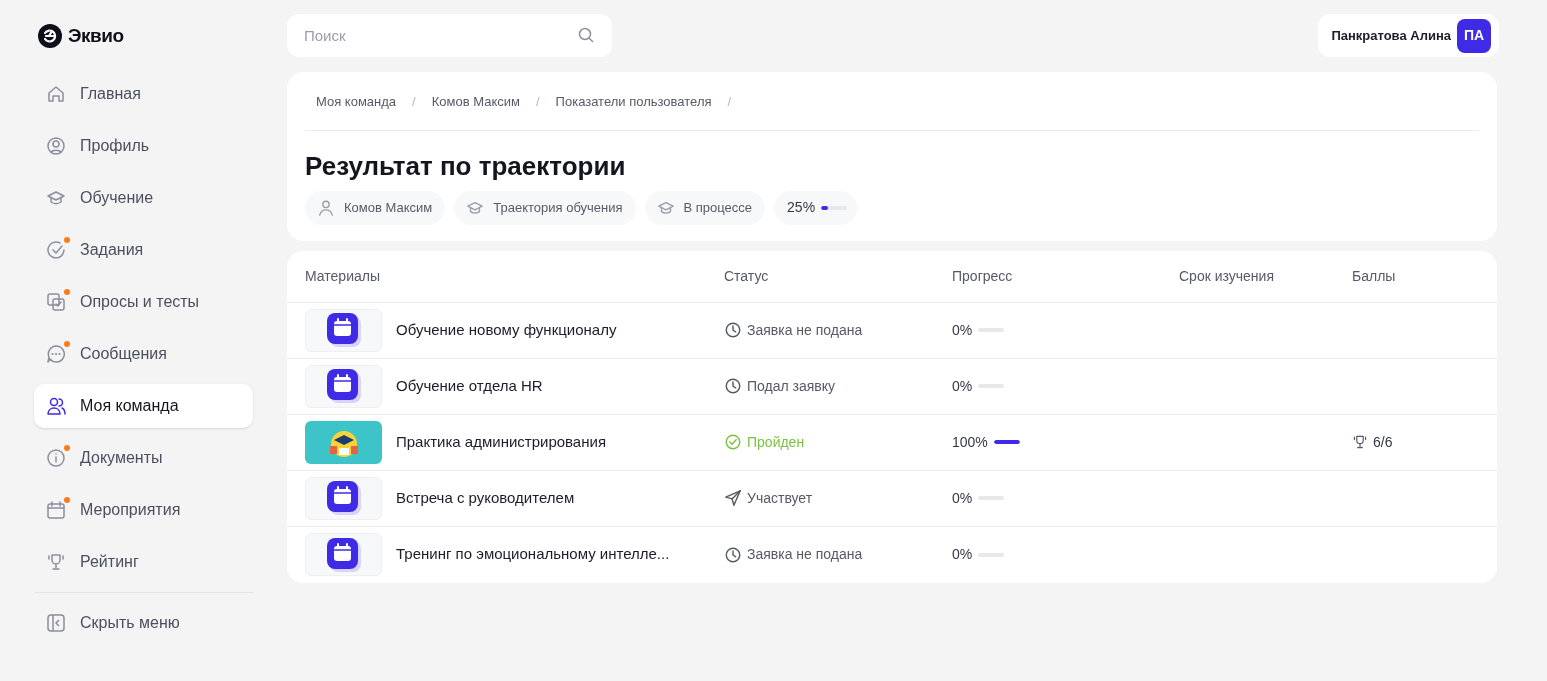  What do you see at coordinates (326, 207) in the screenshot?
I see `user-icon` at bounding box center [326, 207].